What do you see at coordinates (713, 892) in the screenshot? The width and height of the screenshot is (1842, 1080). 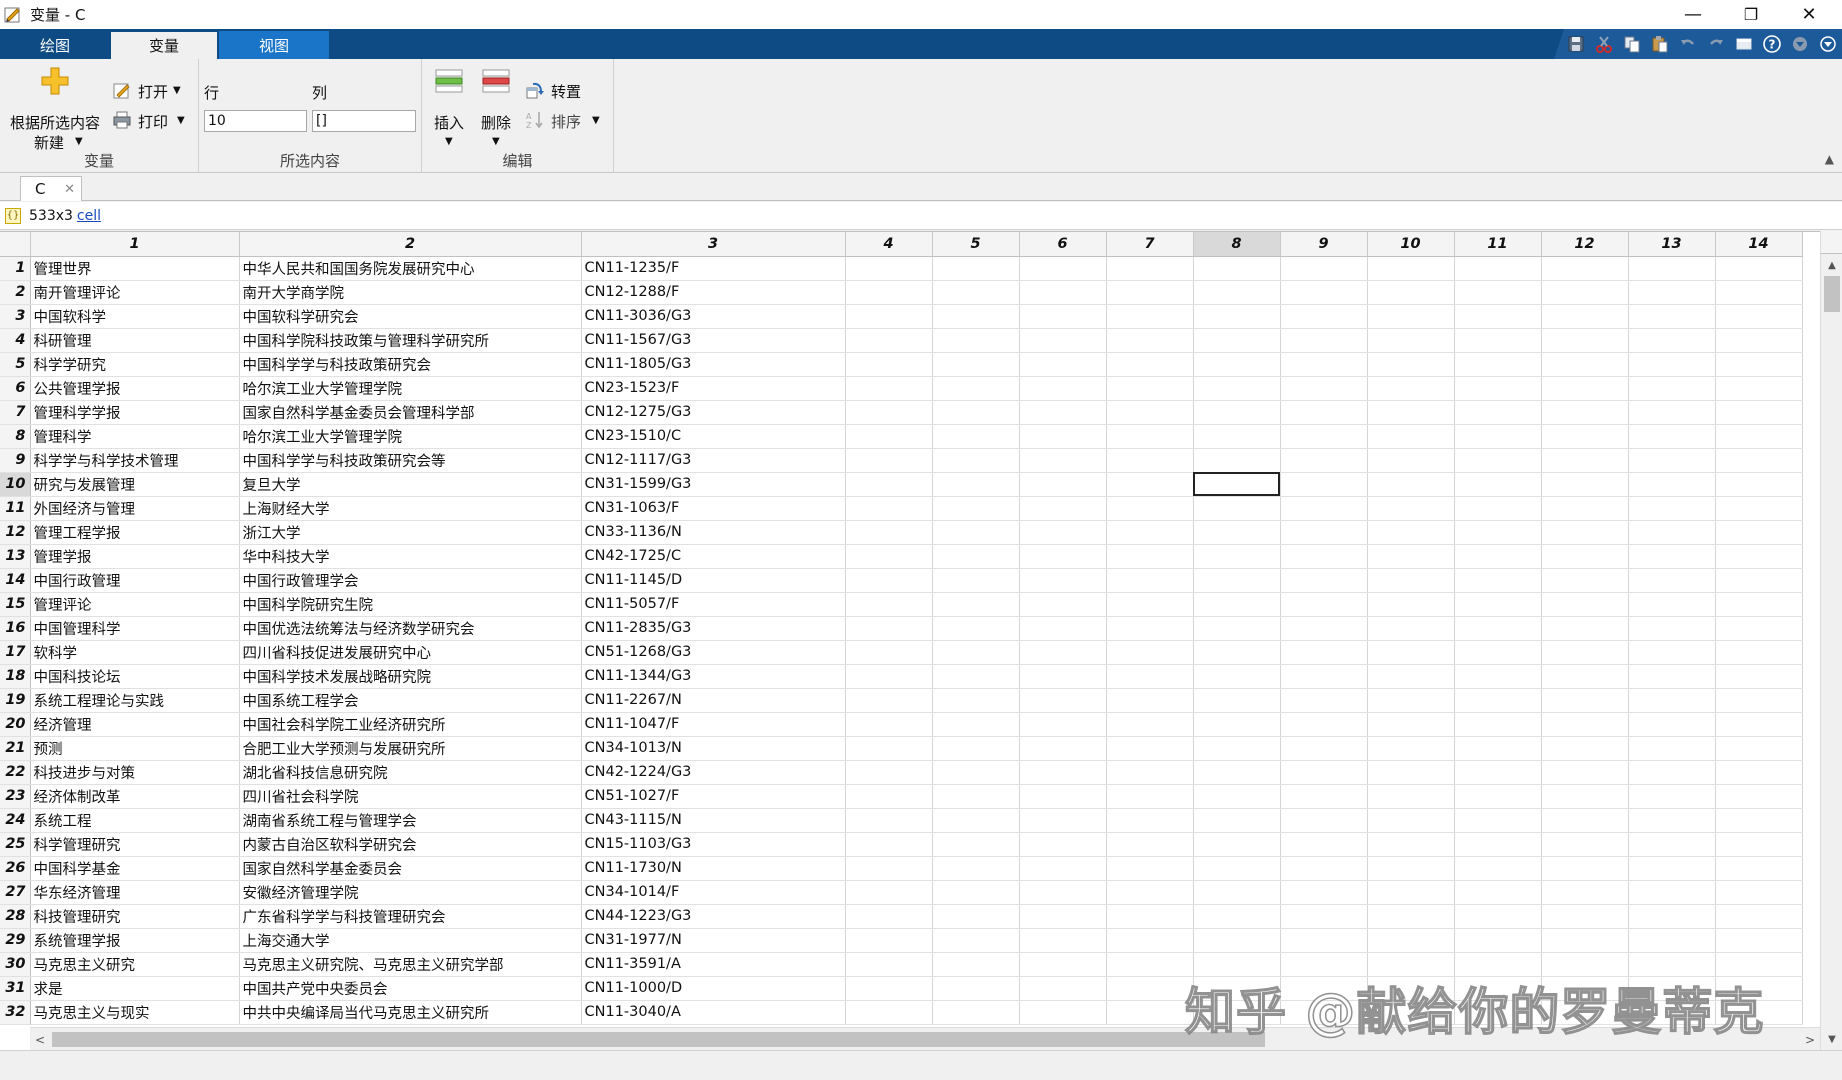 I see `grid-cell: CN34-1014/F` at bounding box center [713, 892].